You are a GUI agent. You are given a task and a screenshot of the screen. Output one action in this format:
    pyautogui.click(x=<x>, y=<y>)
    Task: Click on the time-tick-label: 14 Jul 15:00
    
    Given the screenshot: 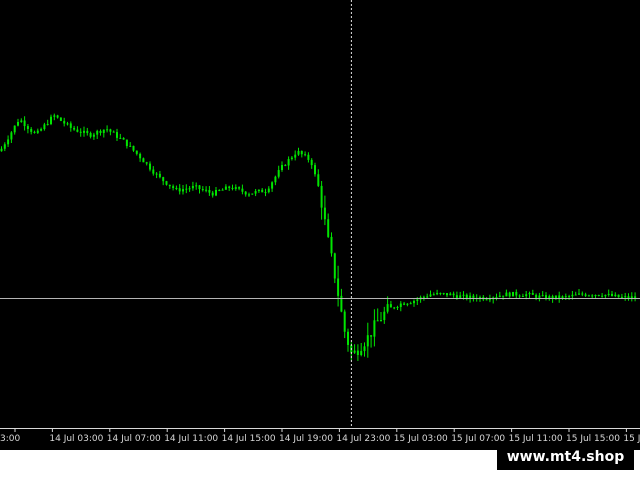 What is the action you would take?
    pyautogui.click(x=249, y=439)
    